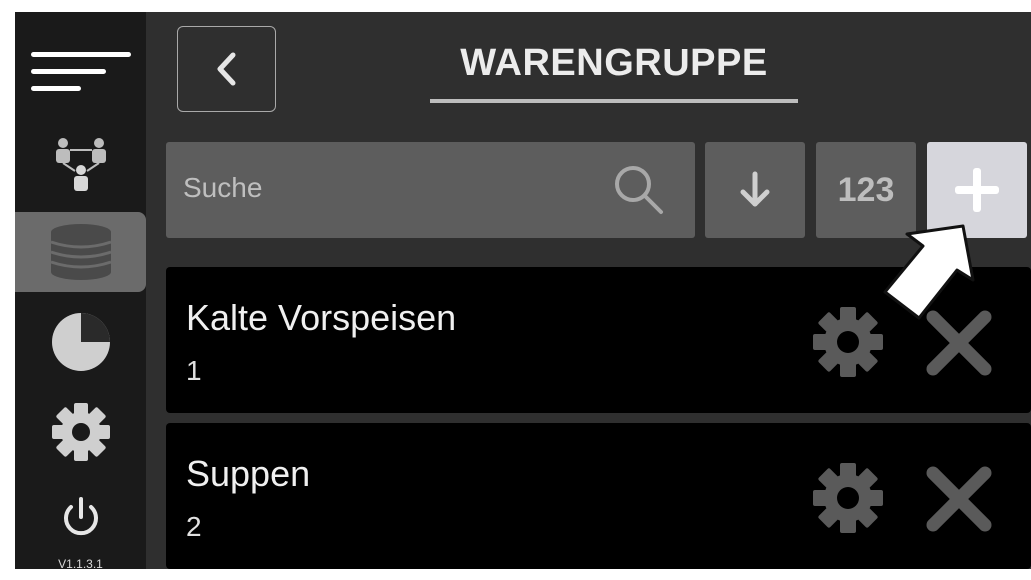 Image resolution: width=1031 pixels, height=580 pixels. I want to click on sidebar-item-statistics, so click(80, 342).